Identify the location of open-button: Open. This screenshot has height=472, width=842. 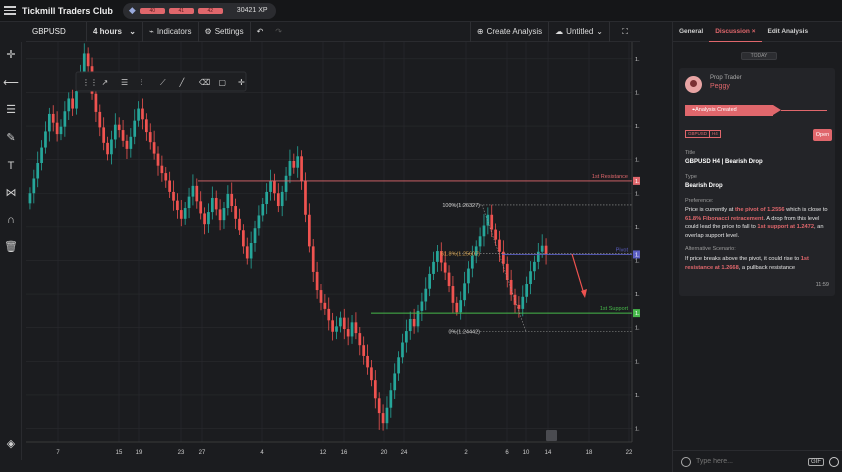
(822, 135).